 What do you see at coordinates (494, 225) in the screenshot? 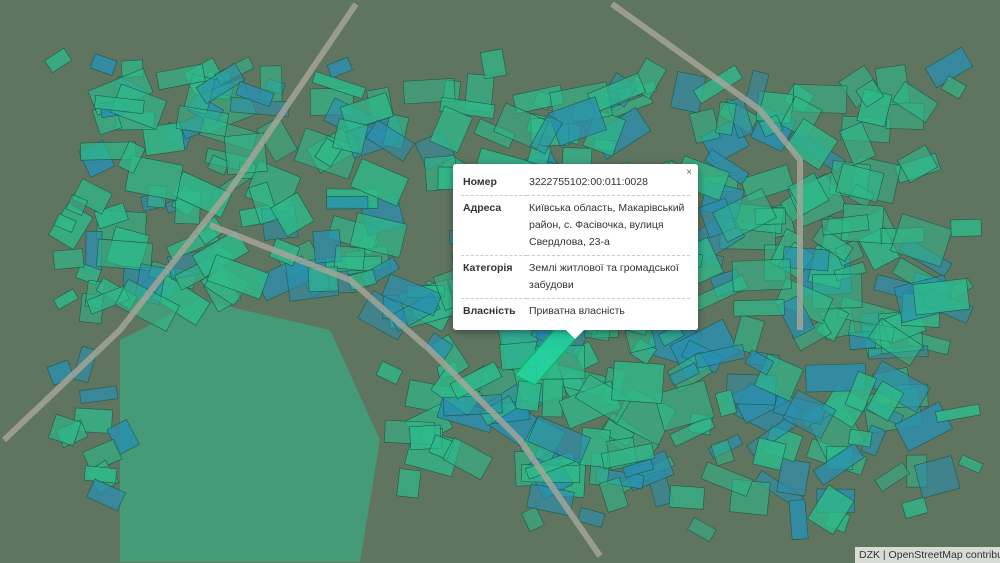
I see `label-address: Адреса` at bounding box center [494, 225].